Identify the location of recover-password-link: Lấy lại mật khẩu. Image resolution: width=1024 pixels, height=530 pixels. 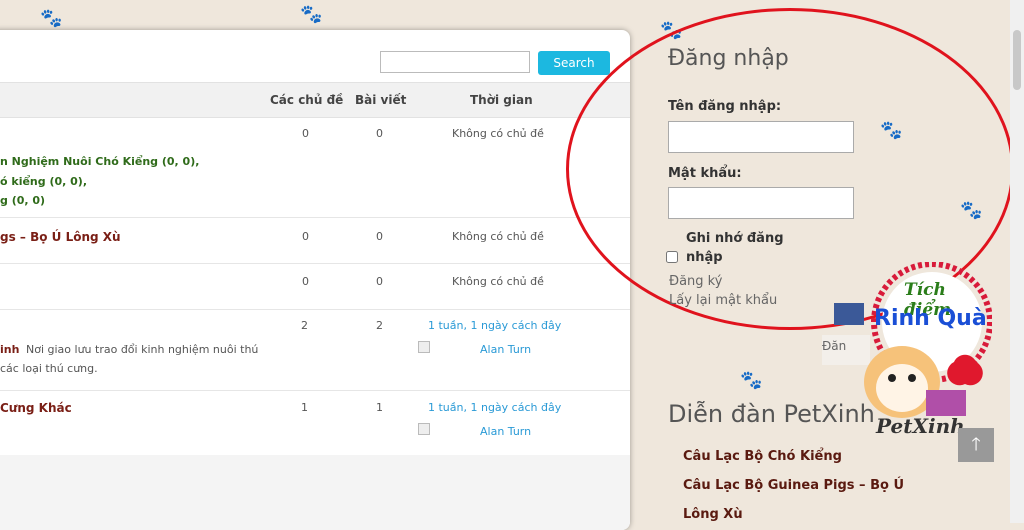
(723, 300).